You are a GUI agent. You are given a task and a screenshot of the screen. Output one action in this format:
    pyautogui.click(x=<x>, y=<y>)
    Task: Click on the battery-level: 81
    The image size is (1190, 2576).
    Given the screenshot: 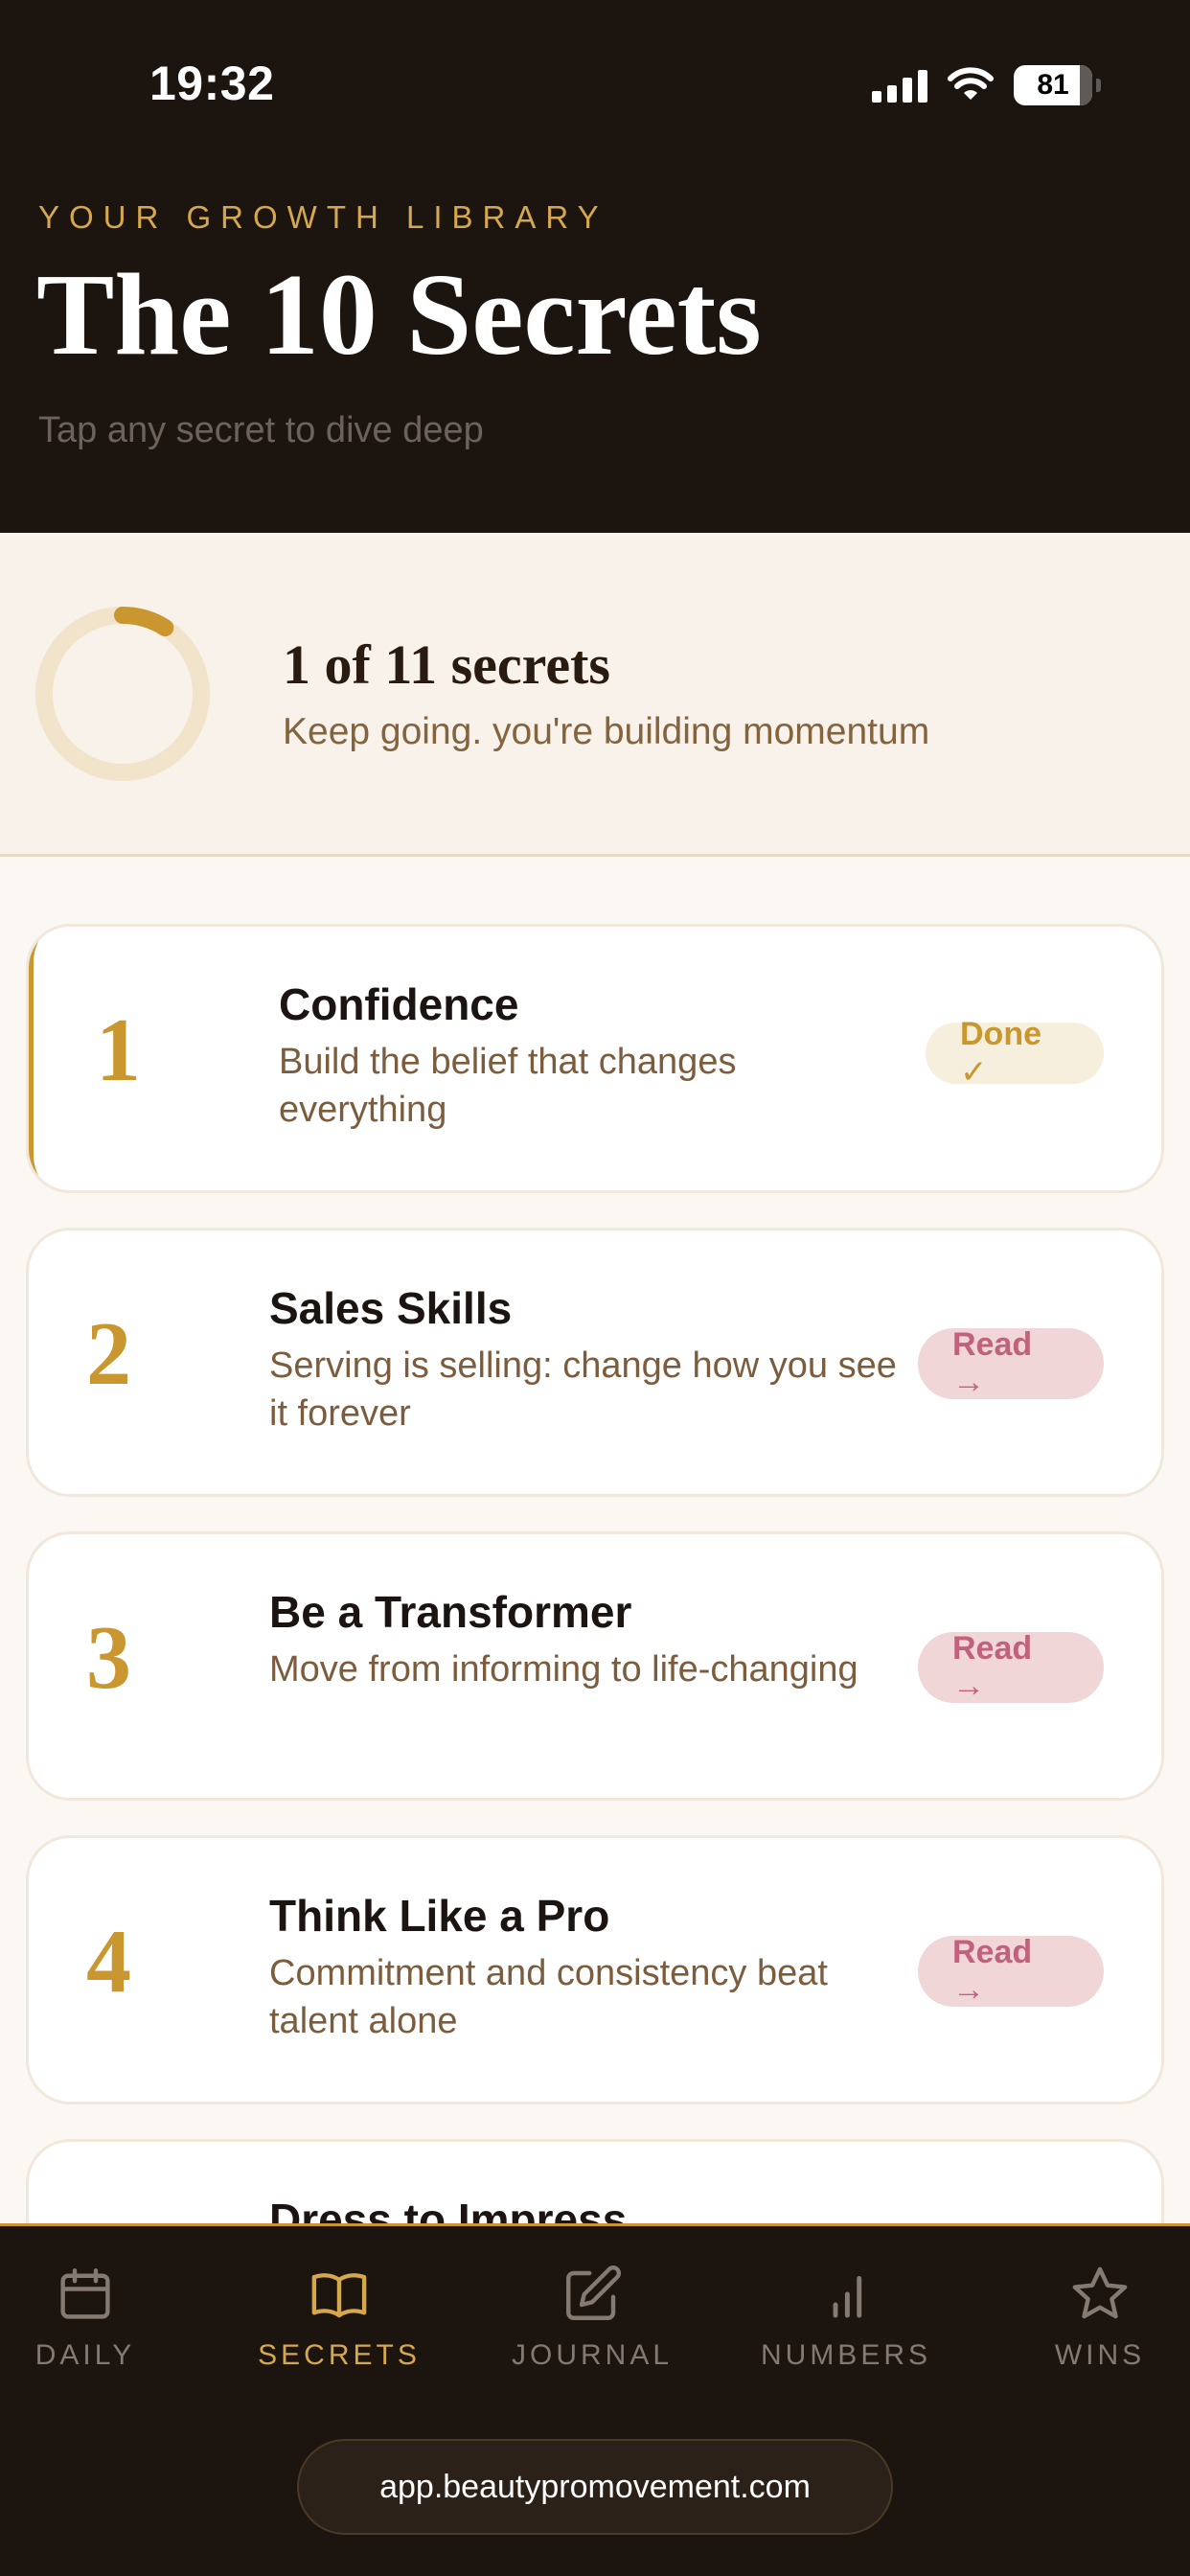 What is the action you would take?
    pyautogui.click(x=1053, y=85)
    